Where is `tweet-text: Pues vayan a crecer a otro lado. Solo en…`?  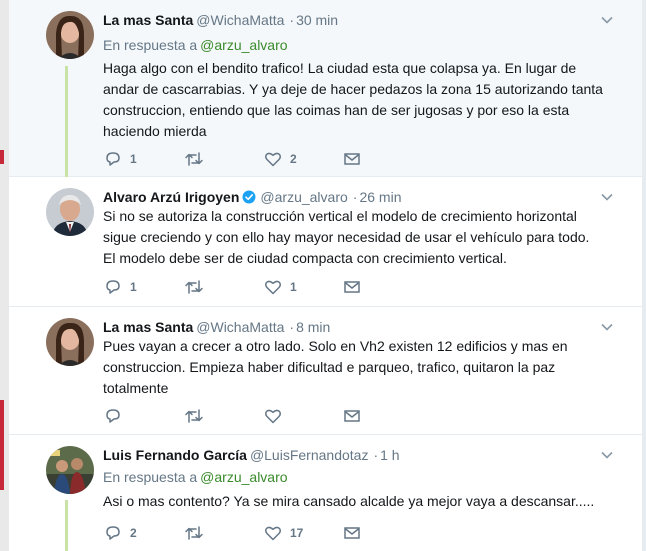
tweet-text: Pues vayan a crecer a otro lado. Solo en… is located at coordinates (356, 367).